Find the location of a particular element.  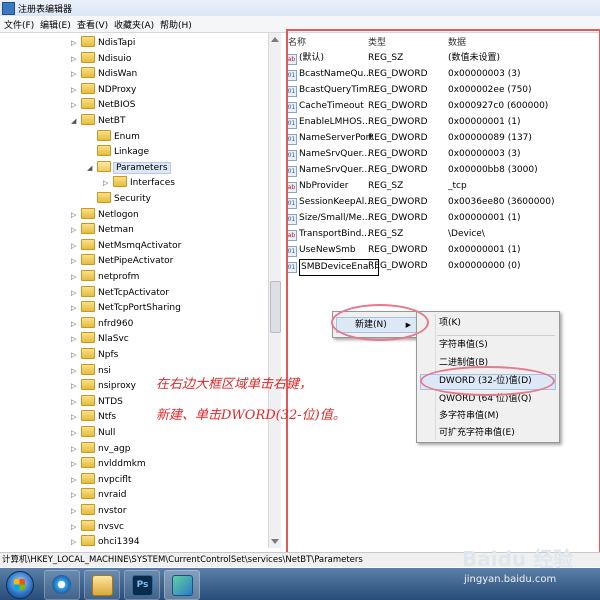

menu-edit: 编辑(E) is located at coordinates (55, 24).